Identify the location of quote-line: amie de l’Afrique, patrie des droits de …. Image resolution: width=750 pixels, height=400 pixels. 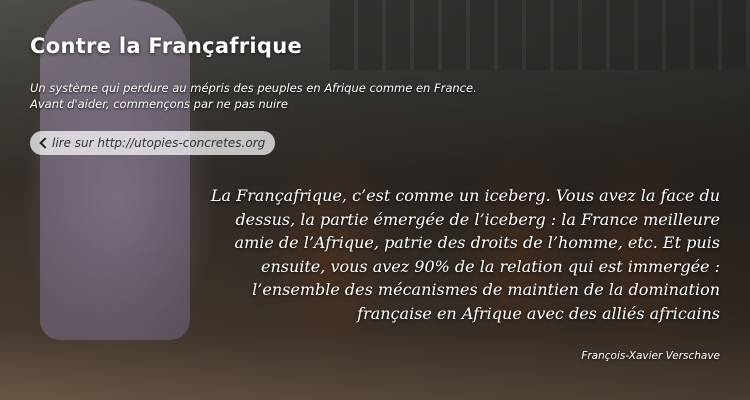
(477, 242).